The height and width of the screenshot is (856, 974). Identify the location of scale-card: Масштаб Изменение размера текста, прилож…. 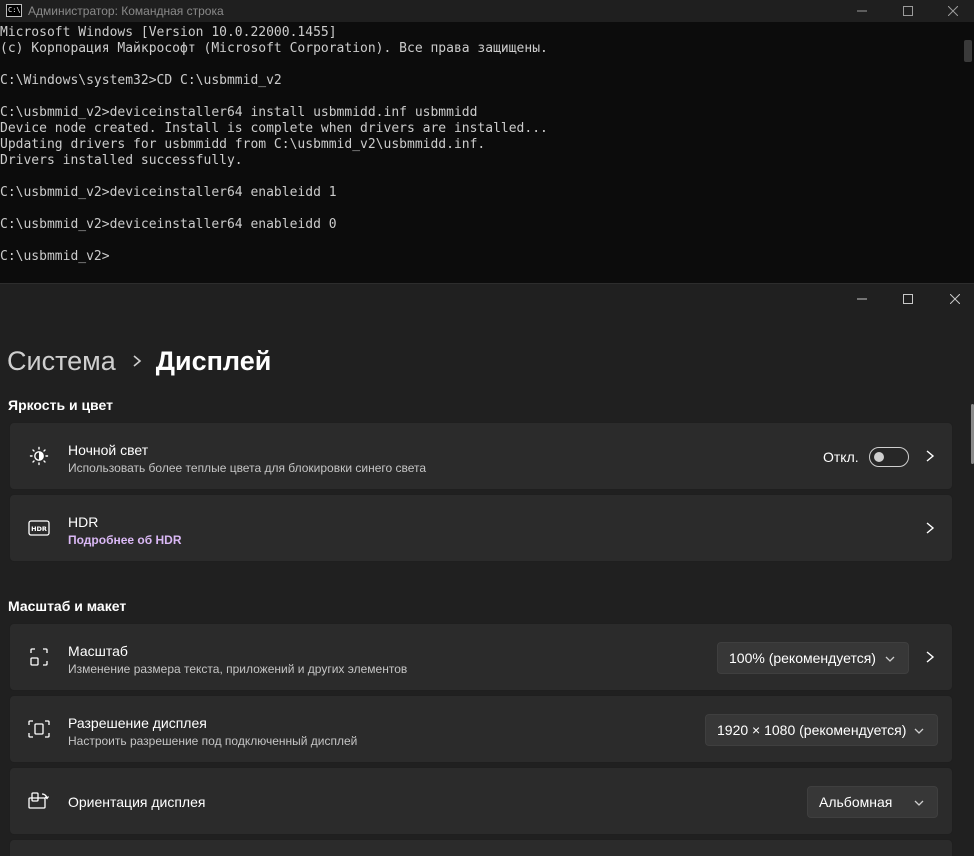
(481, 657).